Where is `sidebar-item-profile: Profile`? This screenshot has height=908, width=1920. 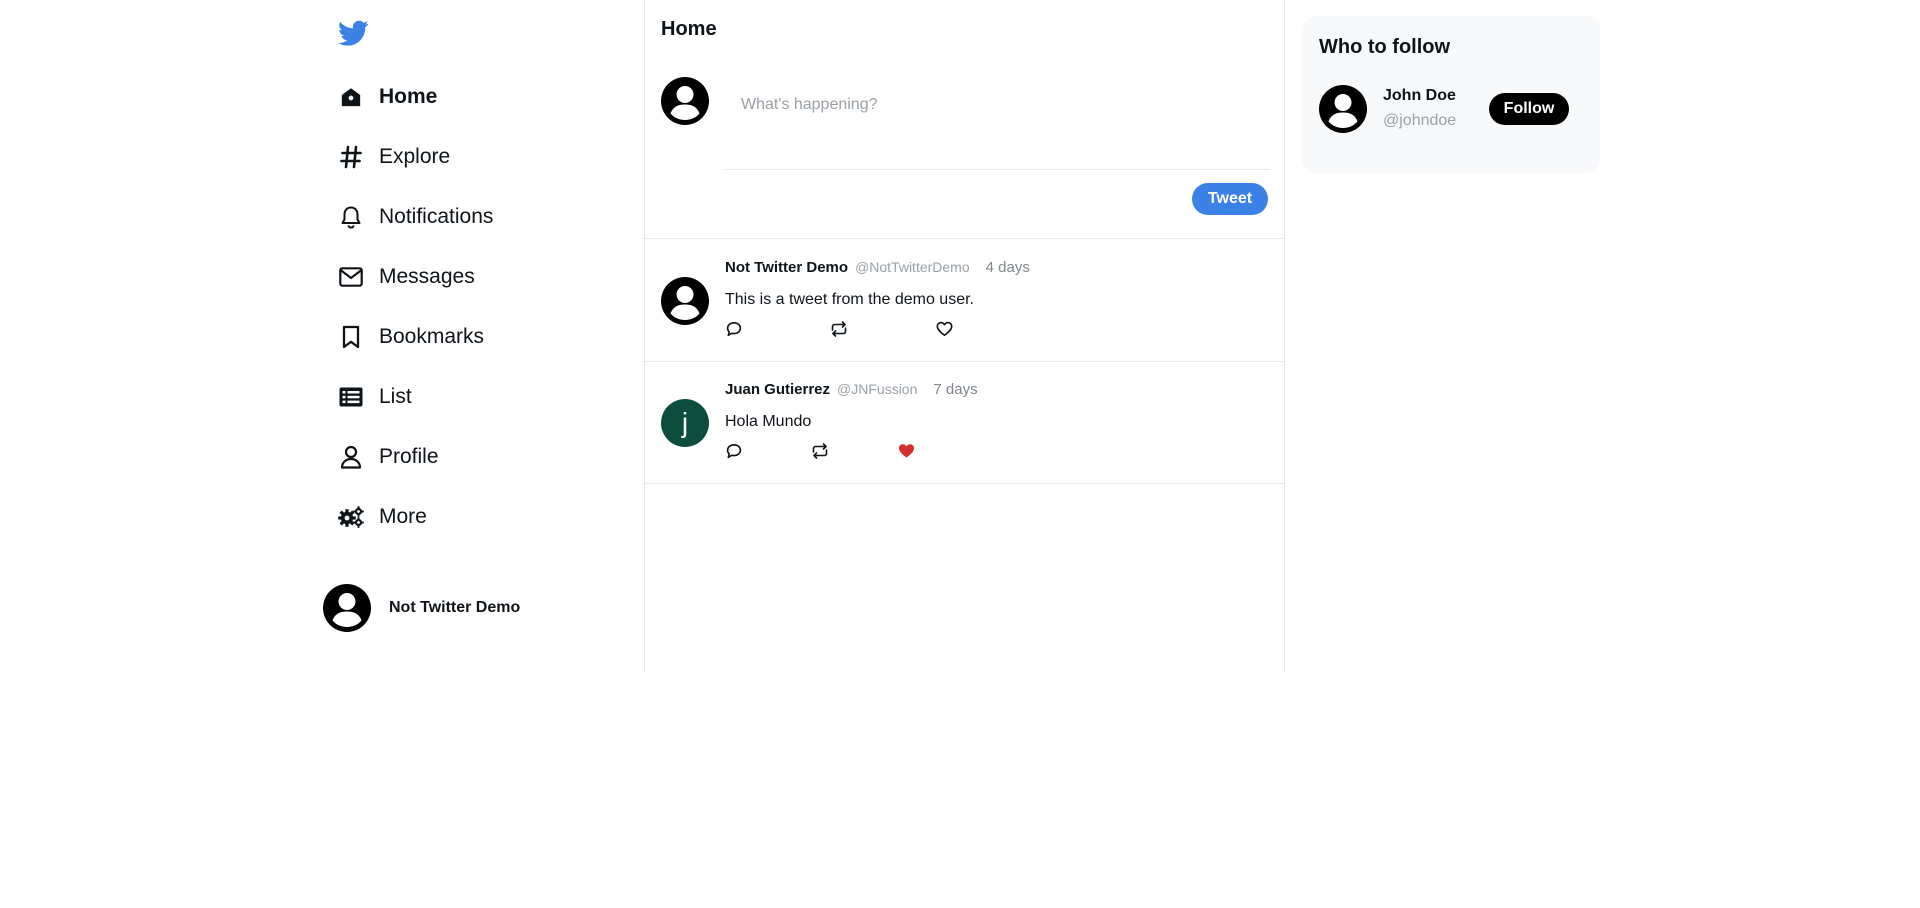
sidebar-item-profile: Profile is located at coordinates (388, 457).